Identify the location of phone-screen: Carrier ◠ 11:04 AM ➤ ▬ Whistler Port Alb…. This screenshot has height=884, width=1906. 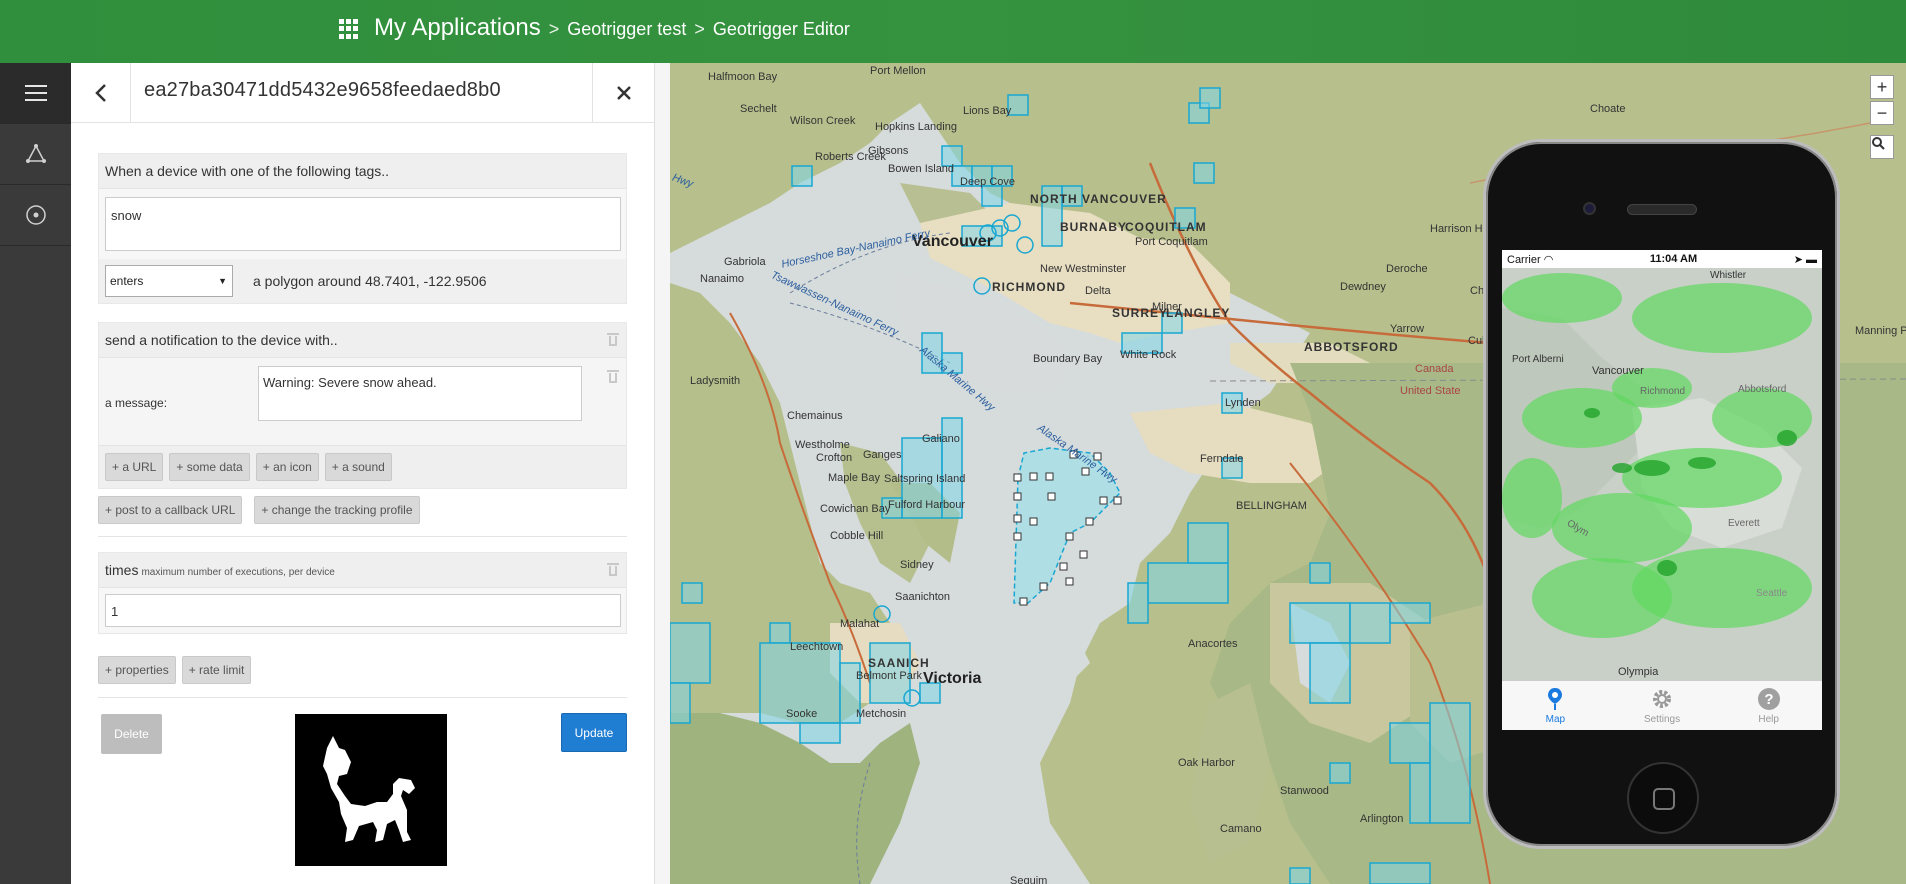
(1662, 490).